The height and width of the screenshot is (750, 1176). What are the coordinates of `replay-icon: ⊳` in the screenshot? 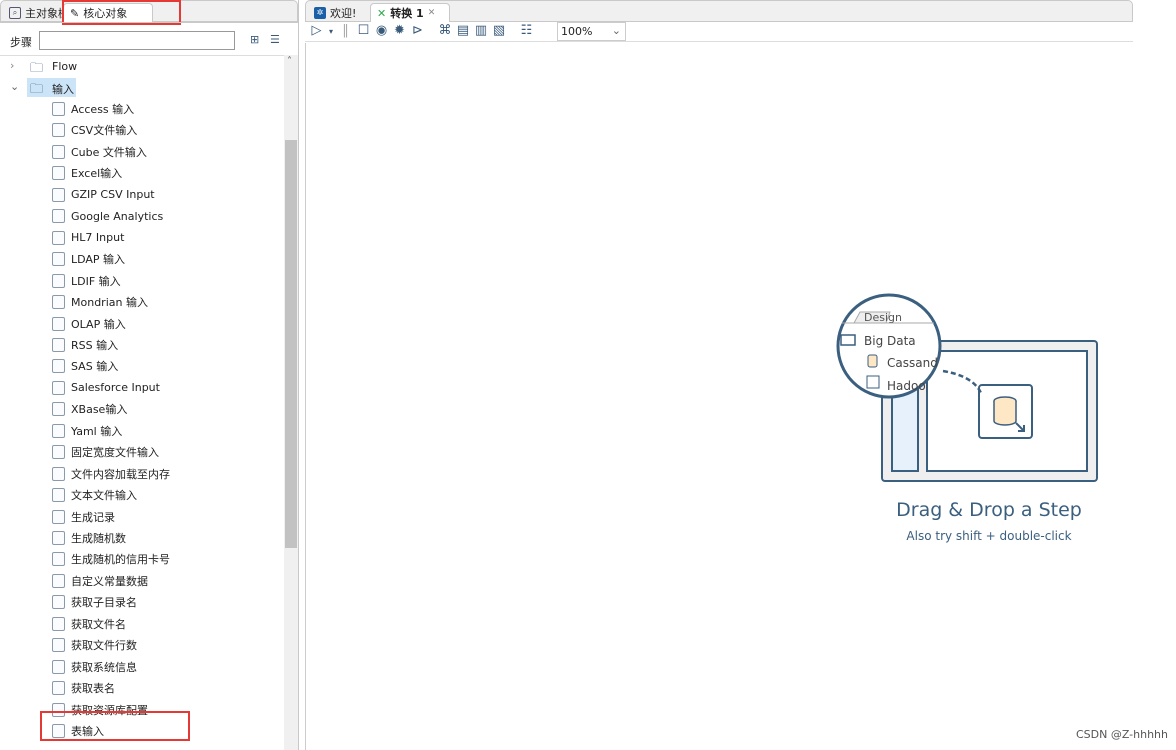 It's located at (417, 30).